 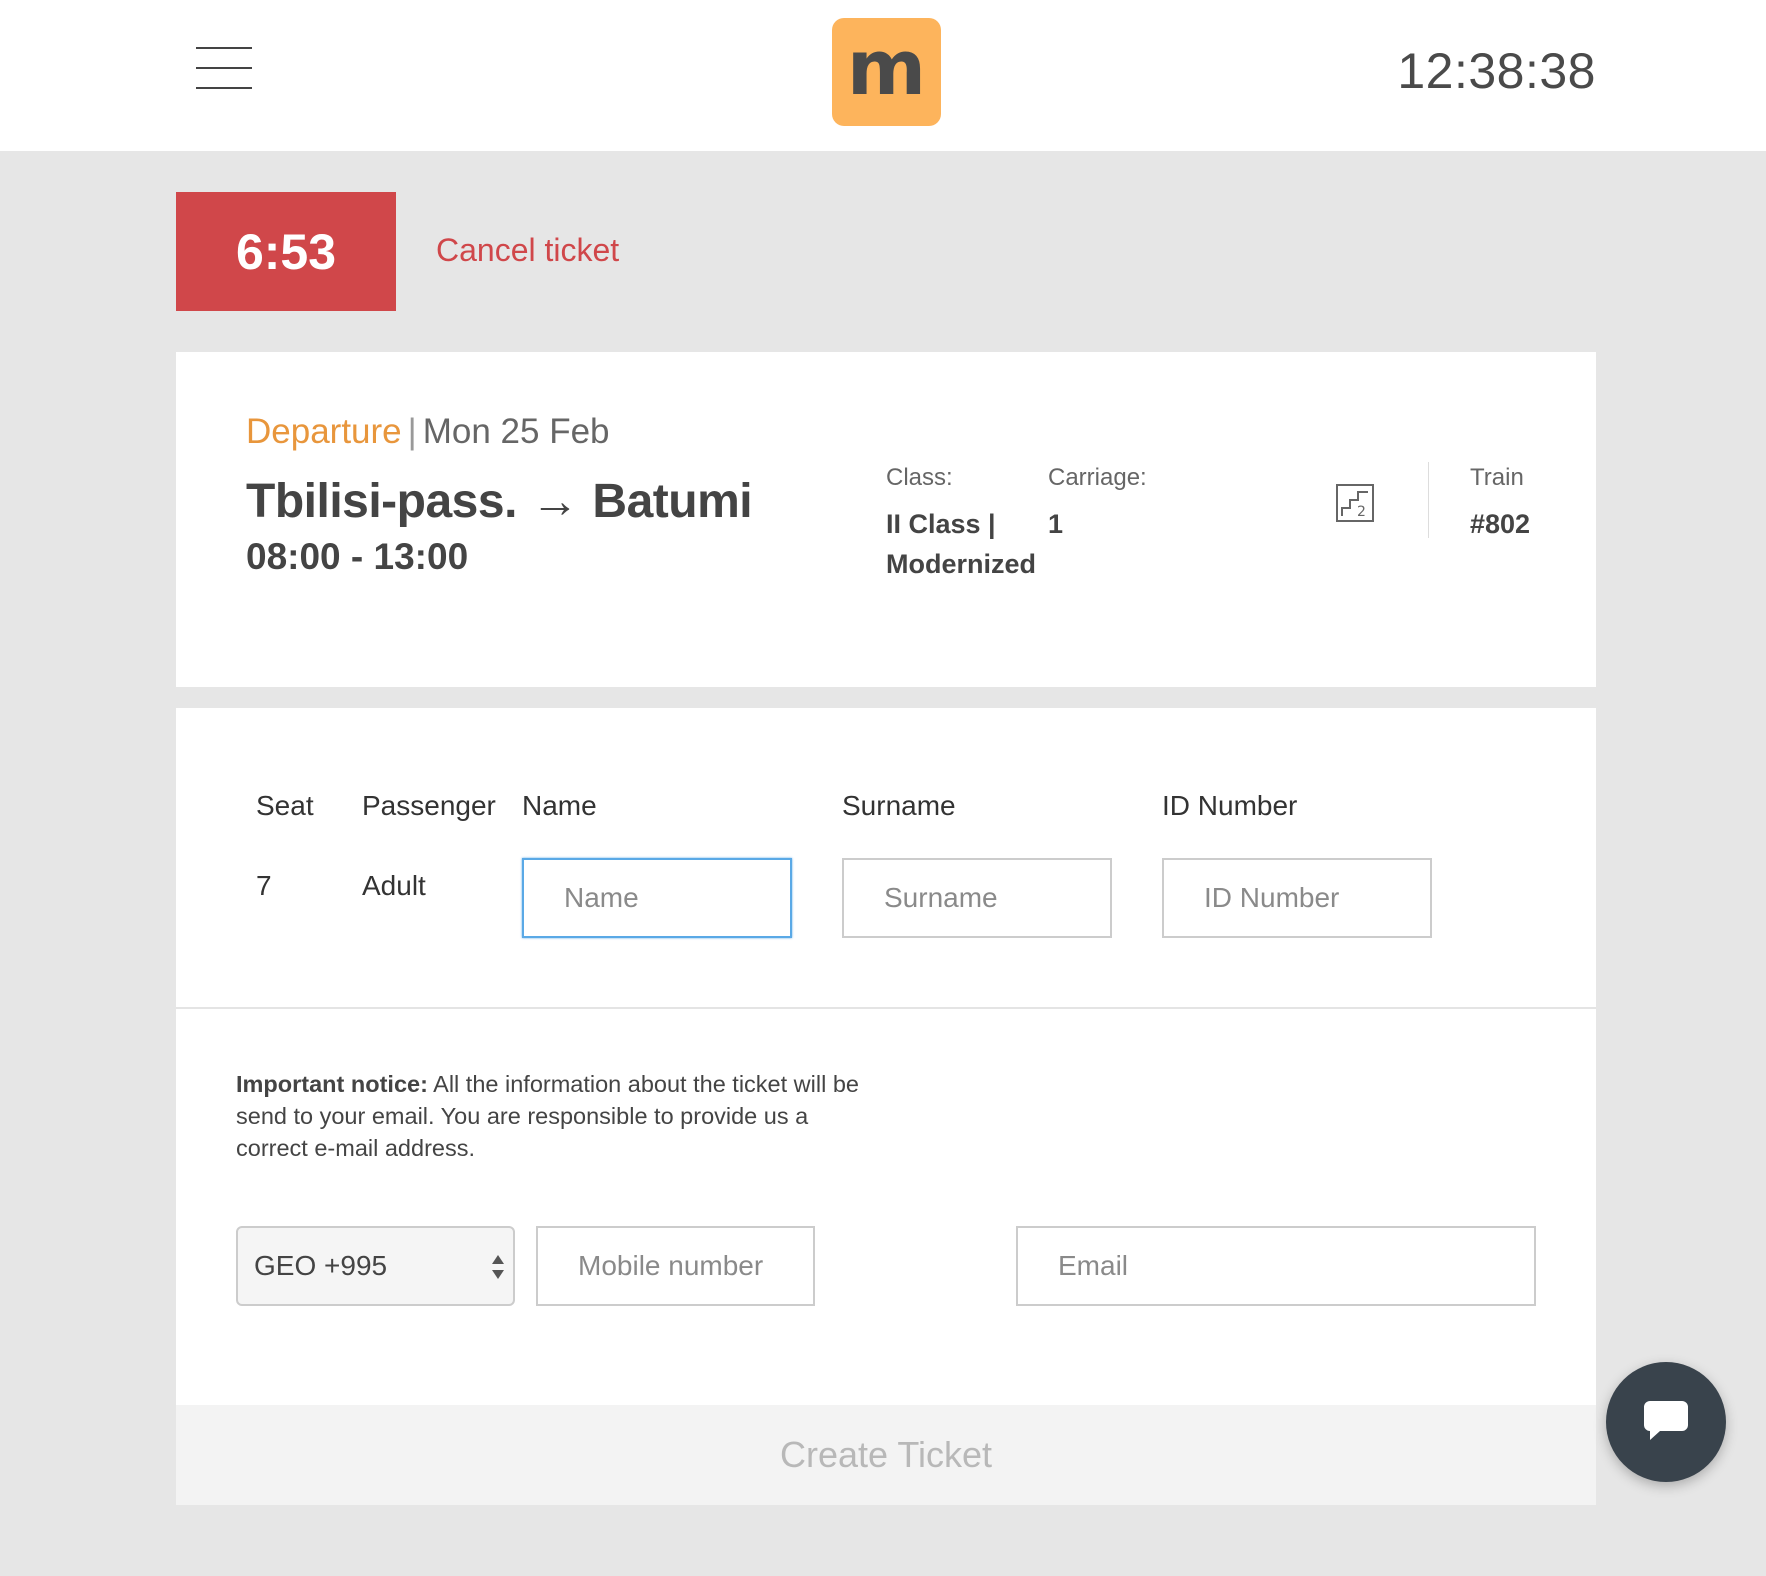 What do you see at coordinates (1500, 524) in the screenshot?
I see `train-number: #802` at bounding box center [1500, 524].